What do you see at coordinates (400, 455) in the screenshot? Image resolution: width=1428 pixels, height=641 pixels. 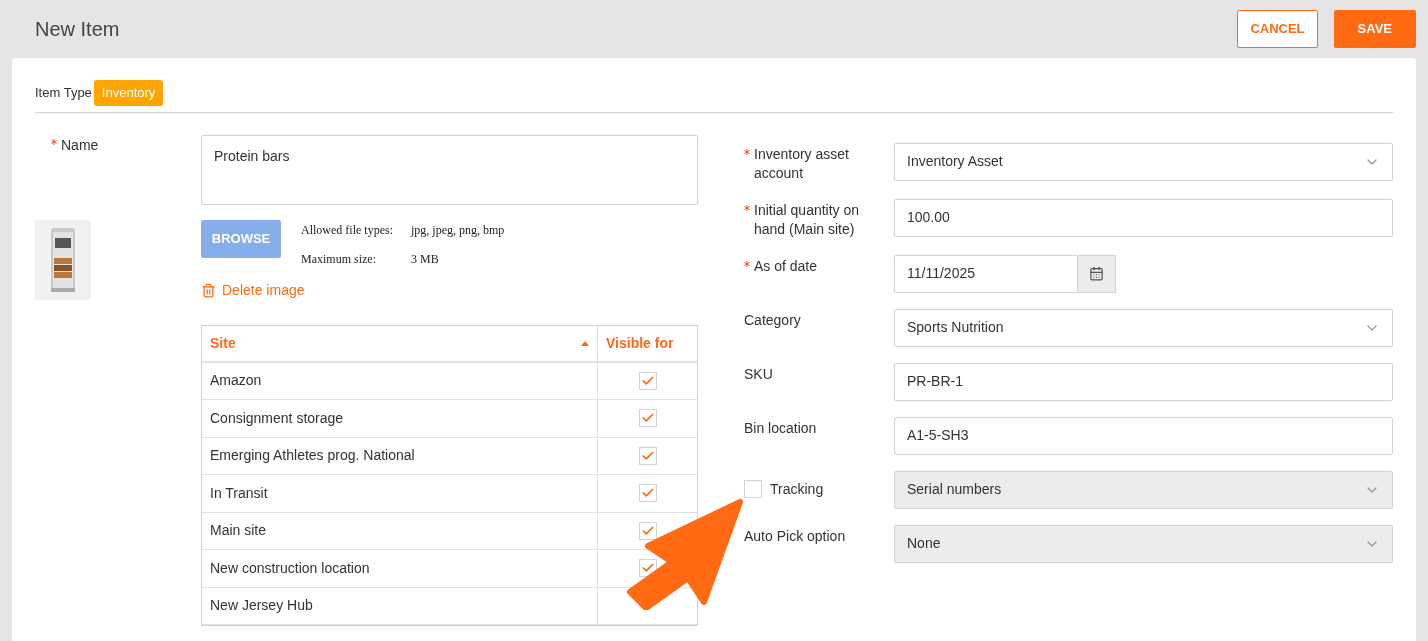 I see `table-cell: Emerging Athletes prog. National` at bounding box center [400, 455].